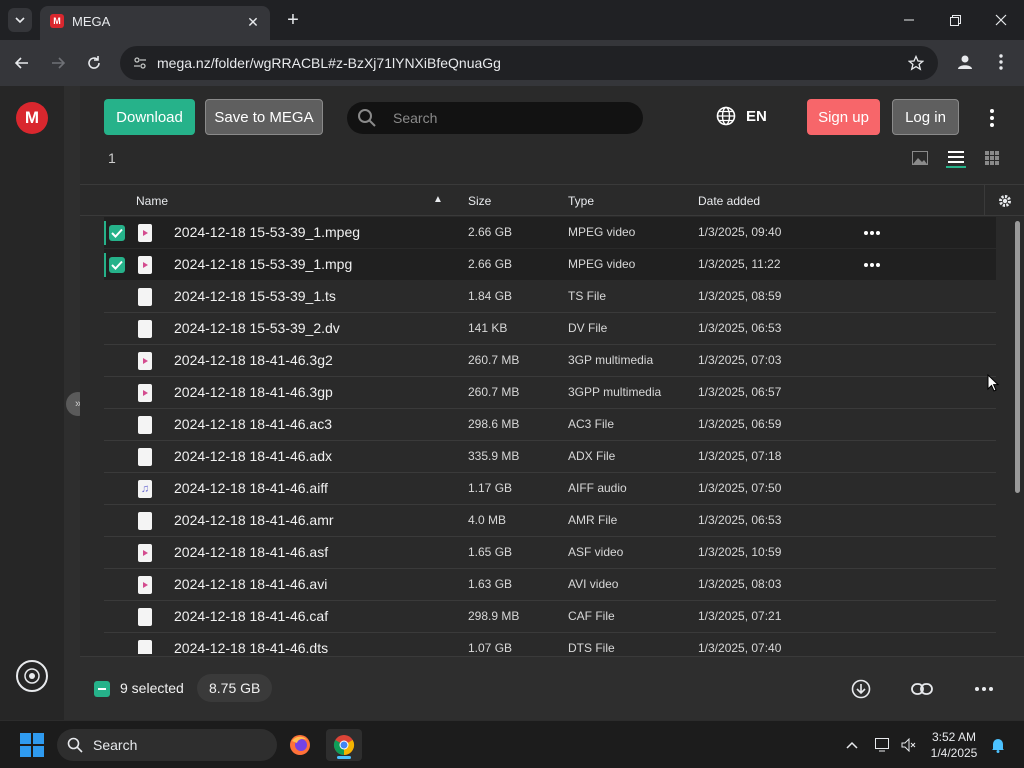 The width and height of the screenshot is (1024, 768). I want to click on file-name: 2024-12-18 18-41-46.3g2, so click(253, 360).